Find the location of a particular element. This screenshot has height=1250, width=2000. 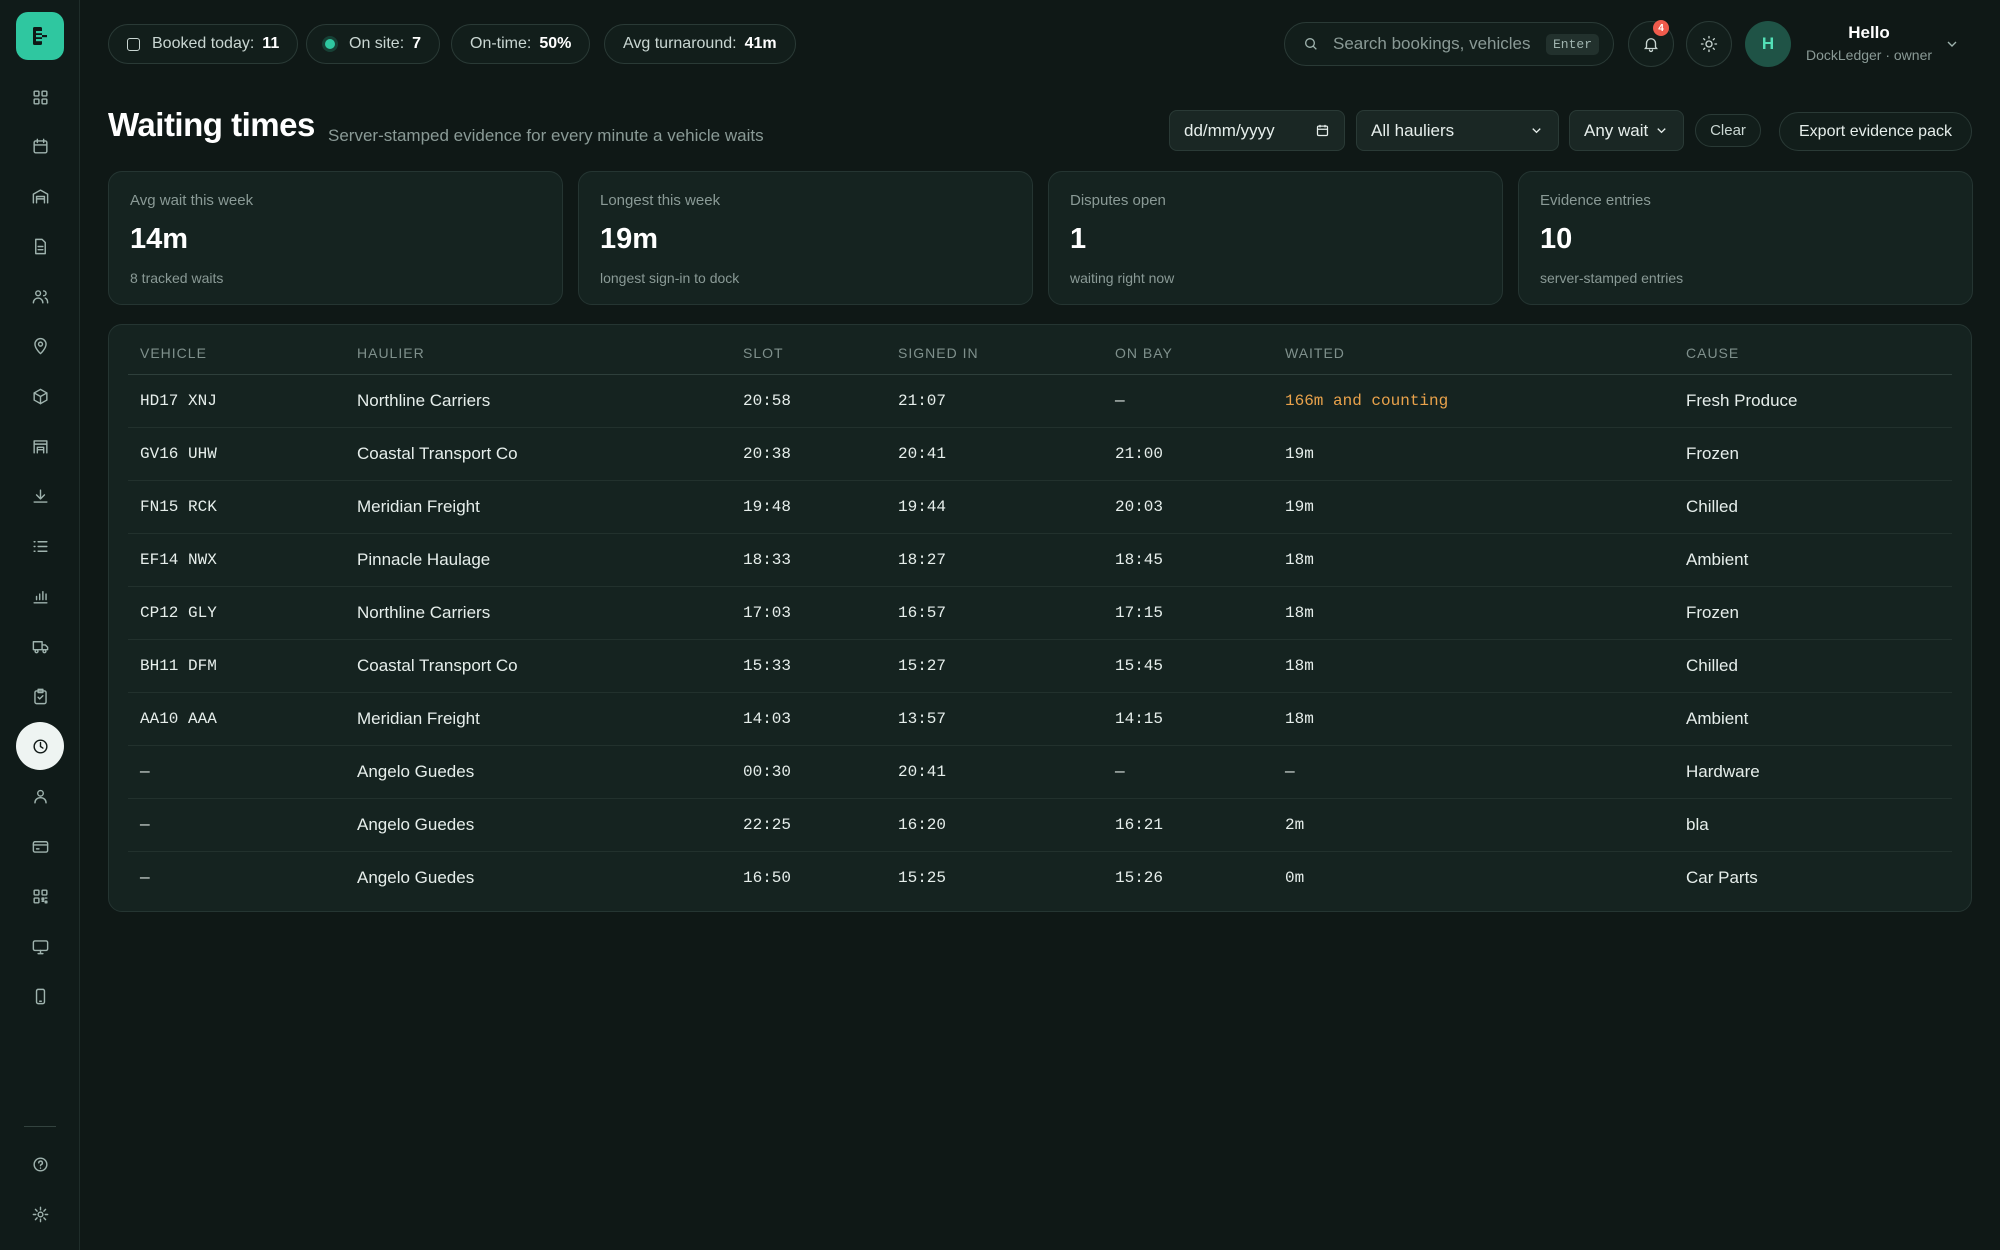

notifications-button: 4 is located at coordinates (1651, 43).